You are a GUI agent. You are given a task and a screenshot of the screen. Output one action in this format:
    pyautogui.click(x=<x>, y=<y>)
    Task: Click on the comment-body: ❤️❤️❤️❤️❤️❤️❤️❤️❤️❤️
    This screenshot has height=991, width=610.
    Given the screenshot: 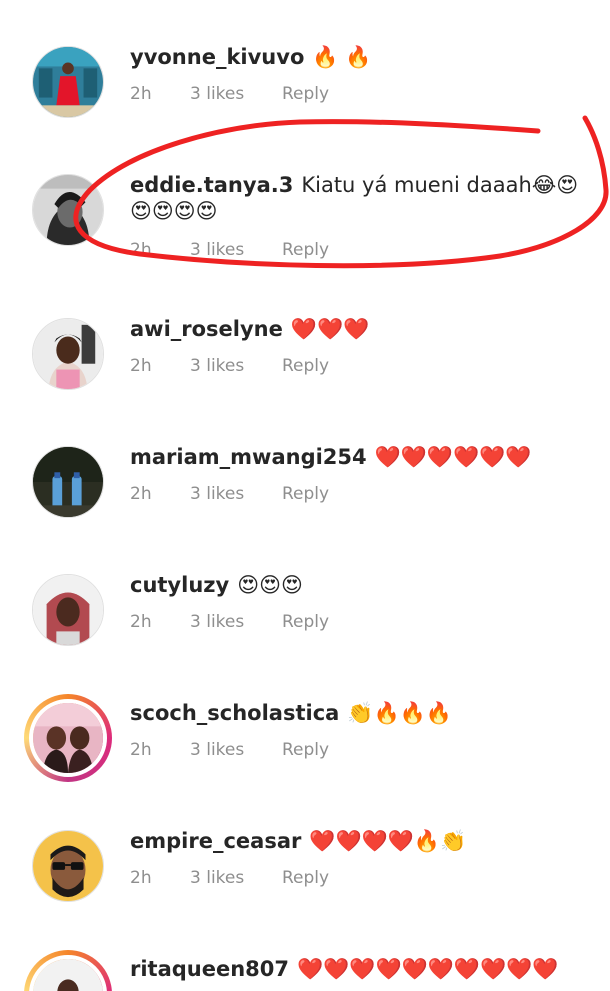 What is the action you would take?
    pyautogui.click(x=428, y=969)
    